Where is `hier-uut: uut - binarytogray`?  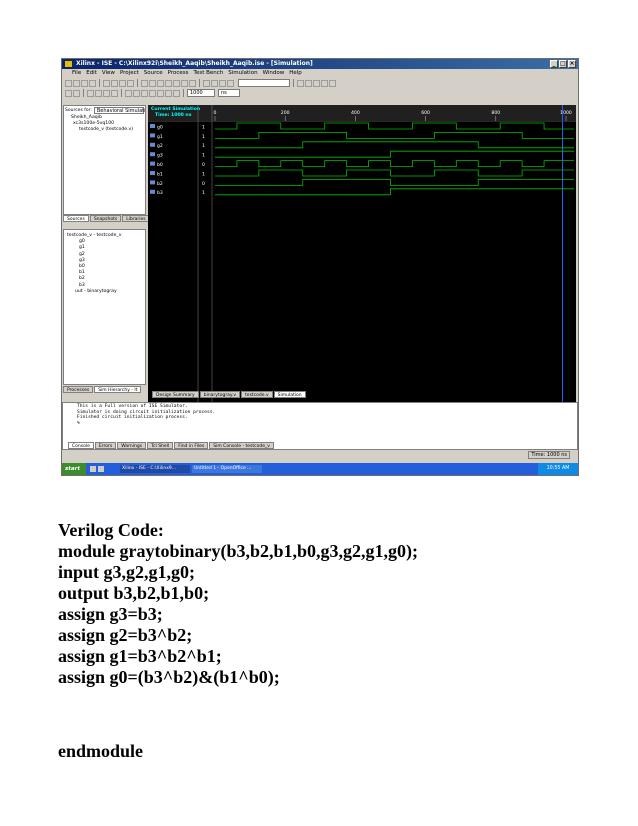
hier-uut: uut - binarytogray is located at coordinates (106, 292).